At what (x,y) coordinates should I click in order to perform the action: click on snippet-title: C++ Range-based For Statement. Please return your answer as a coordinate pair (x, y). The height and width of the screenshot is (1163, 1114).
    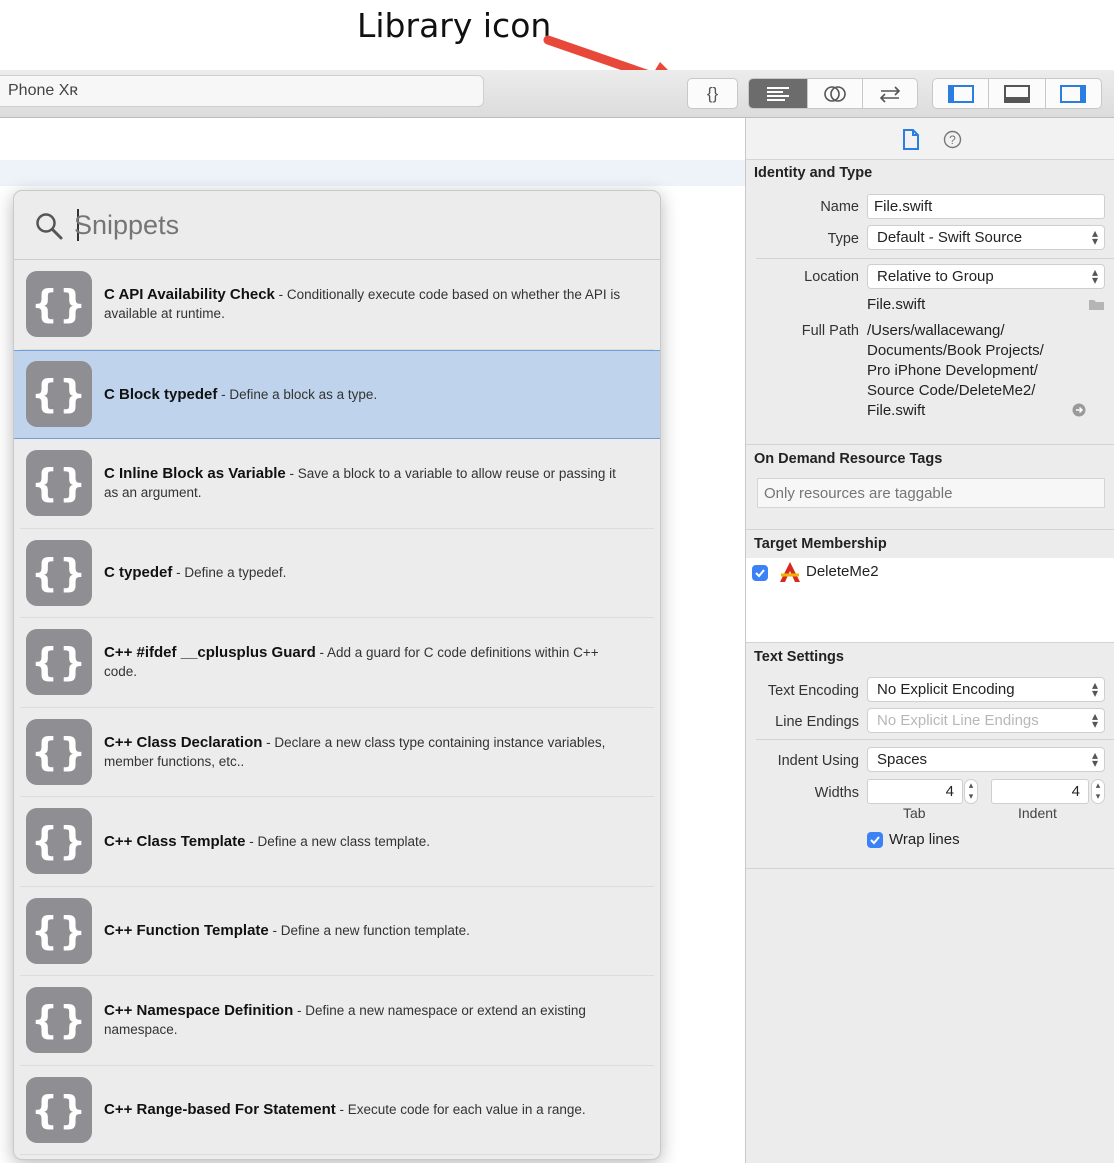
    Looking at the image, I should click on (220, 1110).